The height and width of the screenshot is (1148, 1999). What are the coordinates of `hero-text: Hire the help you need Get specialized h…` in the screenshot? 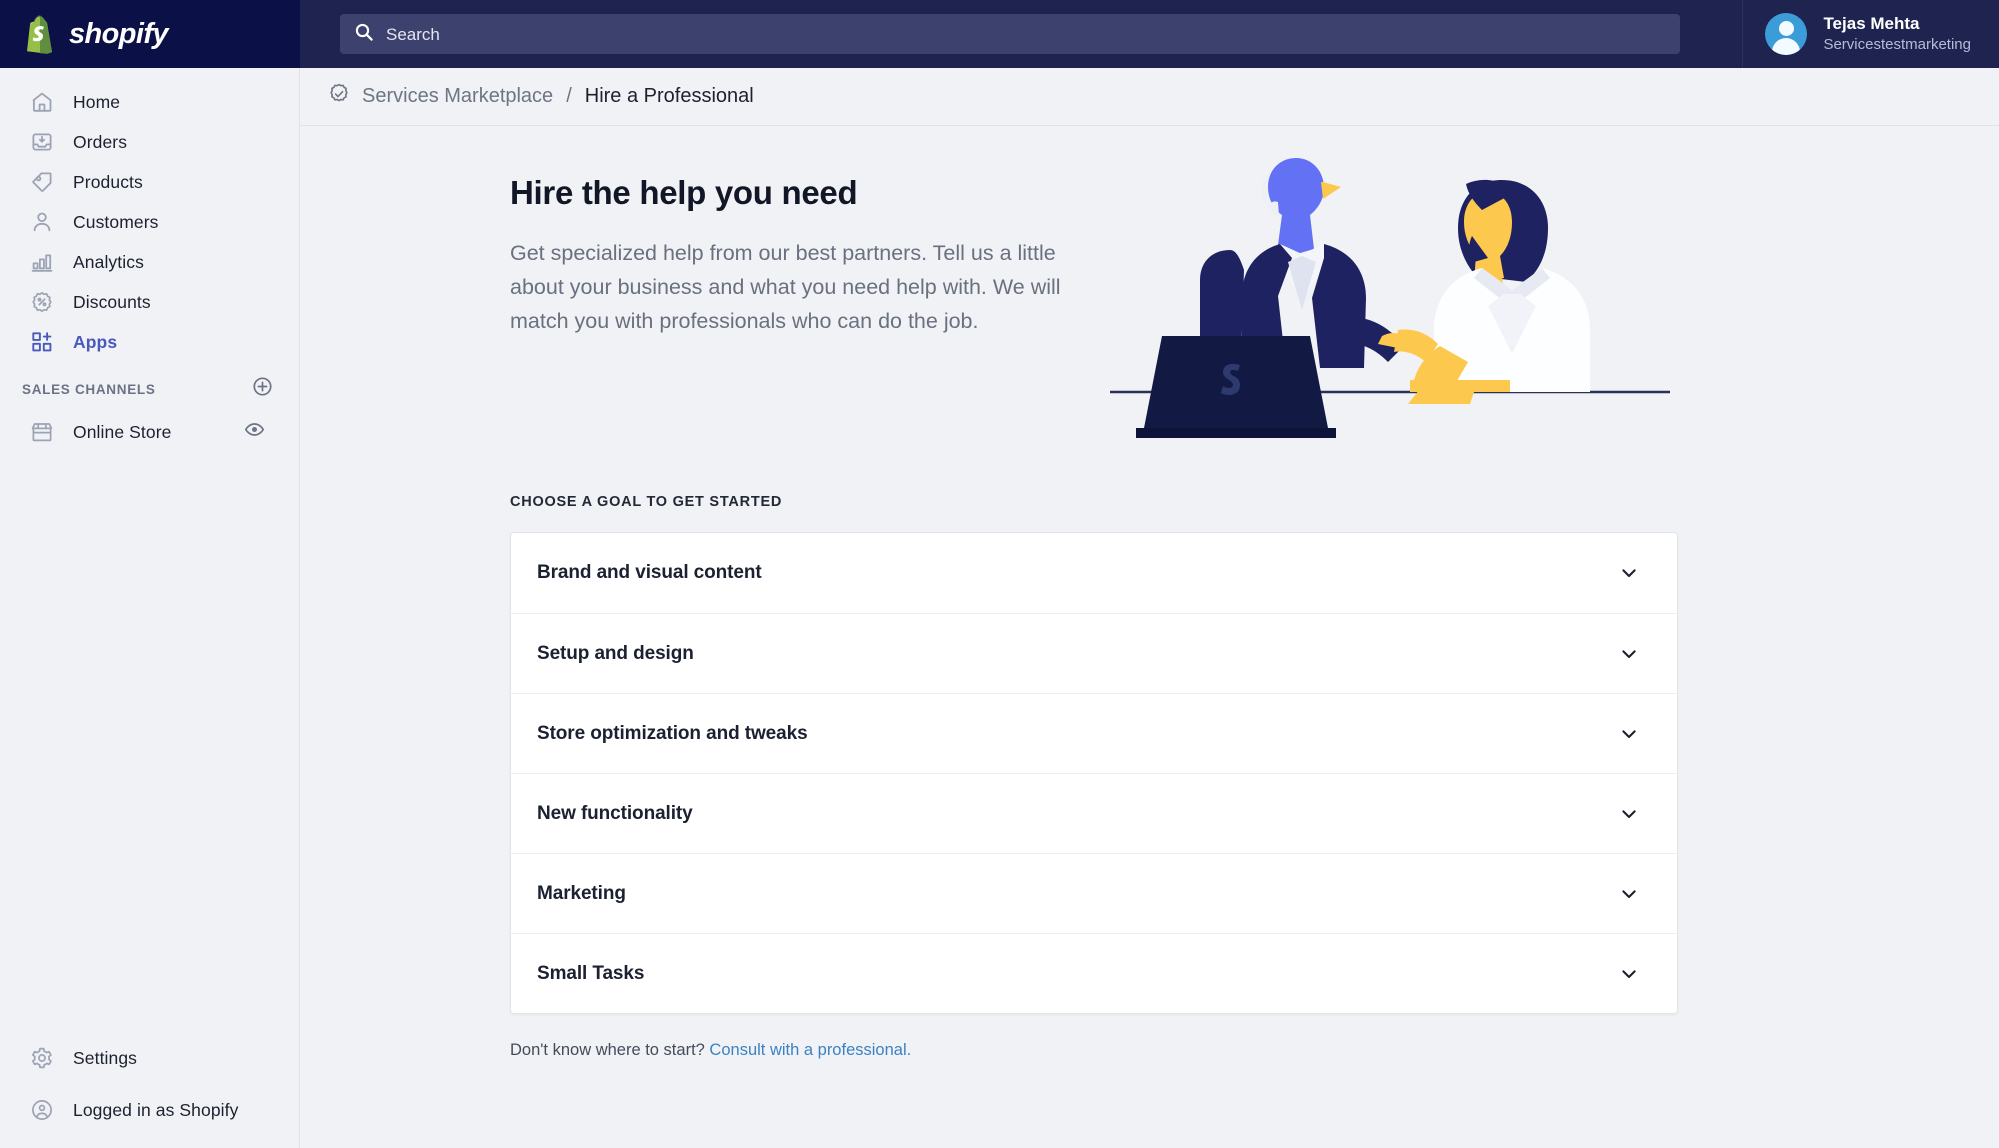 It's located at (810, 249).